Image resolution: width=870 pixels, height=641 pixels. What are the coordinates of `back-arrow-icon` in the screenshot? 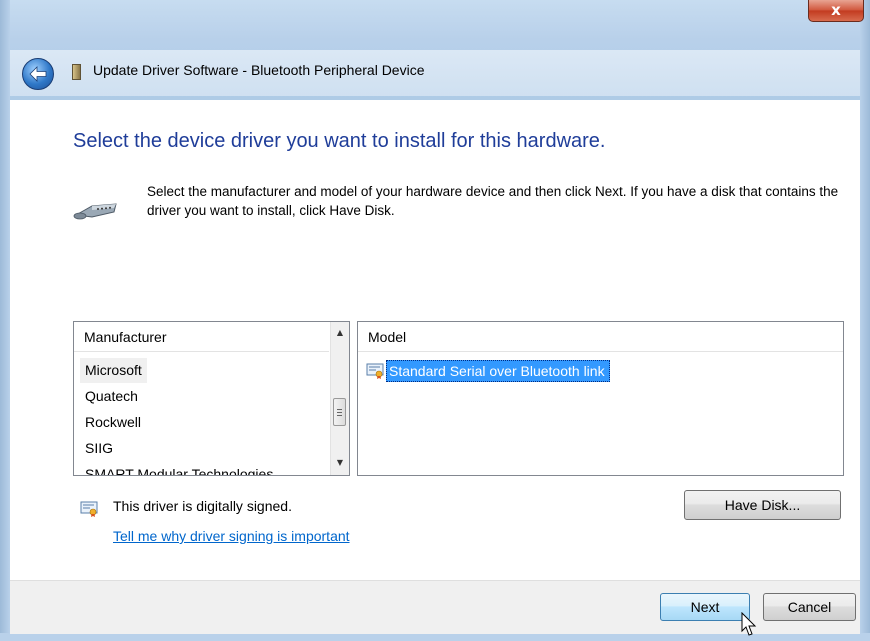 It's located at (38, 74).